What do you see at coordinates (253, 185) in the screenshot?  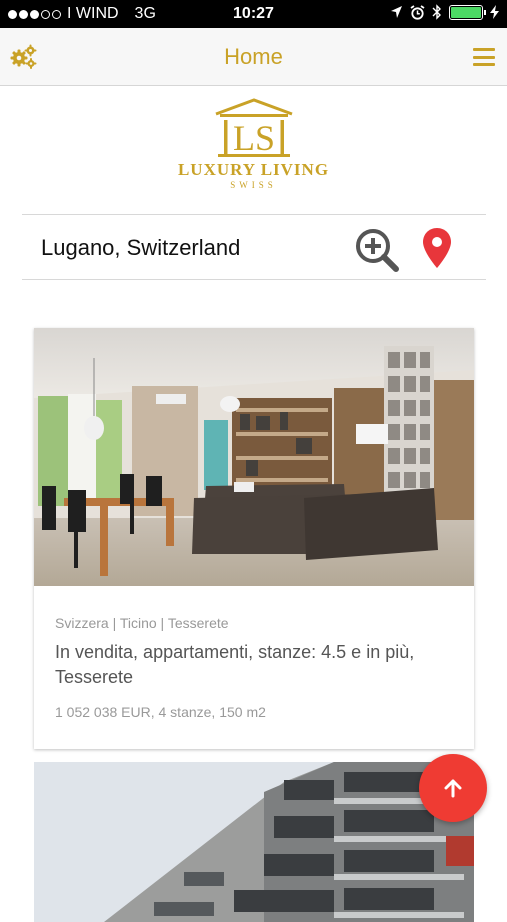 I see `logo-subtitle: SWISS` at bounding box center [253, 185].